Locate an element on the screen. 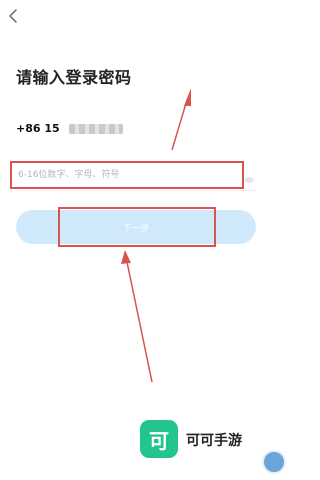 Image resolution: width=320 pixels, height=480 pixels. phone-prefix: +86 15 is located at coordinates (38, 128).